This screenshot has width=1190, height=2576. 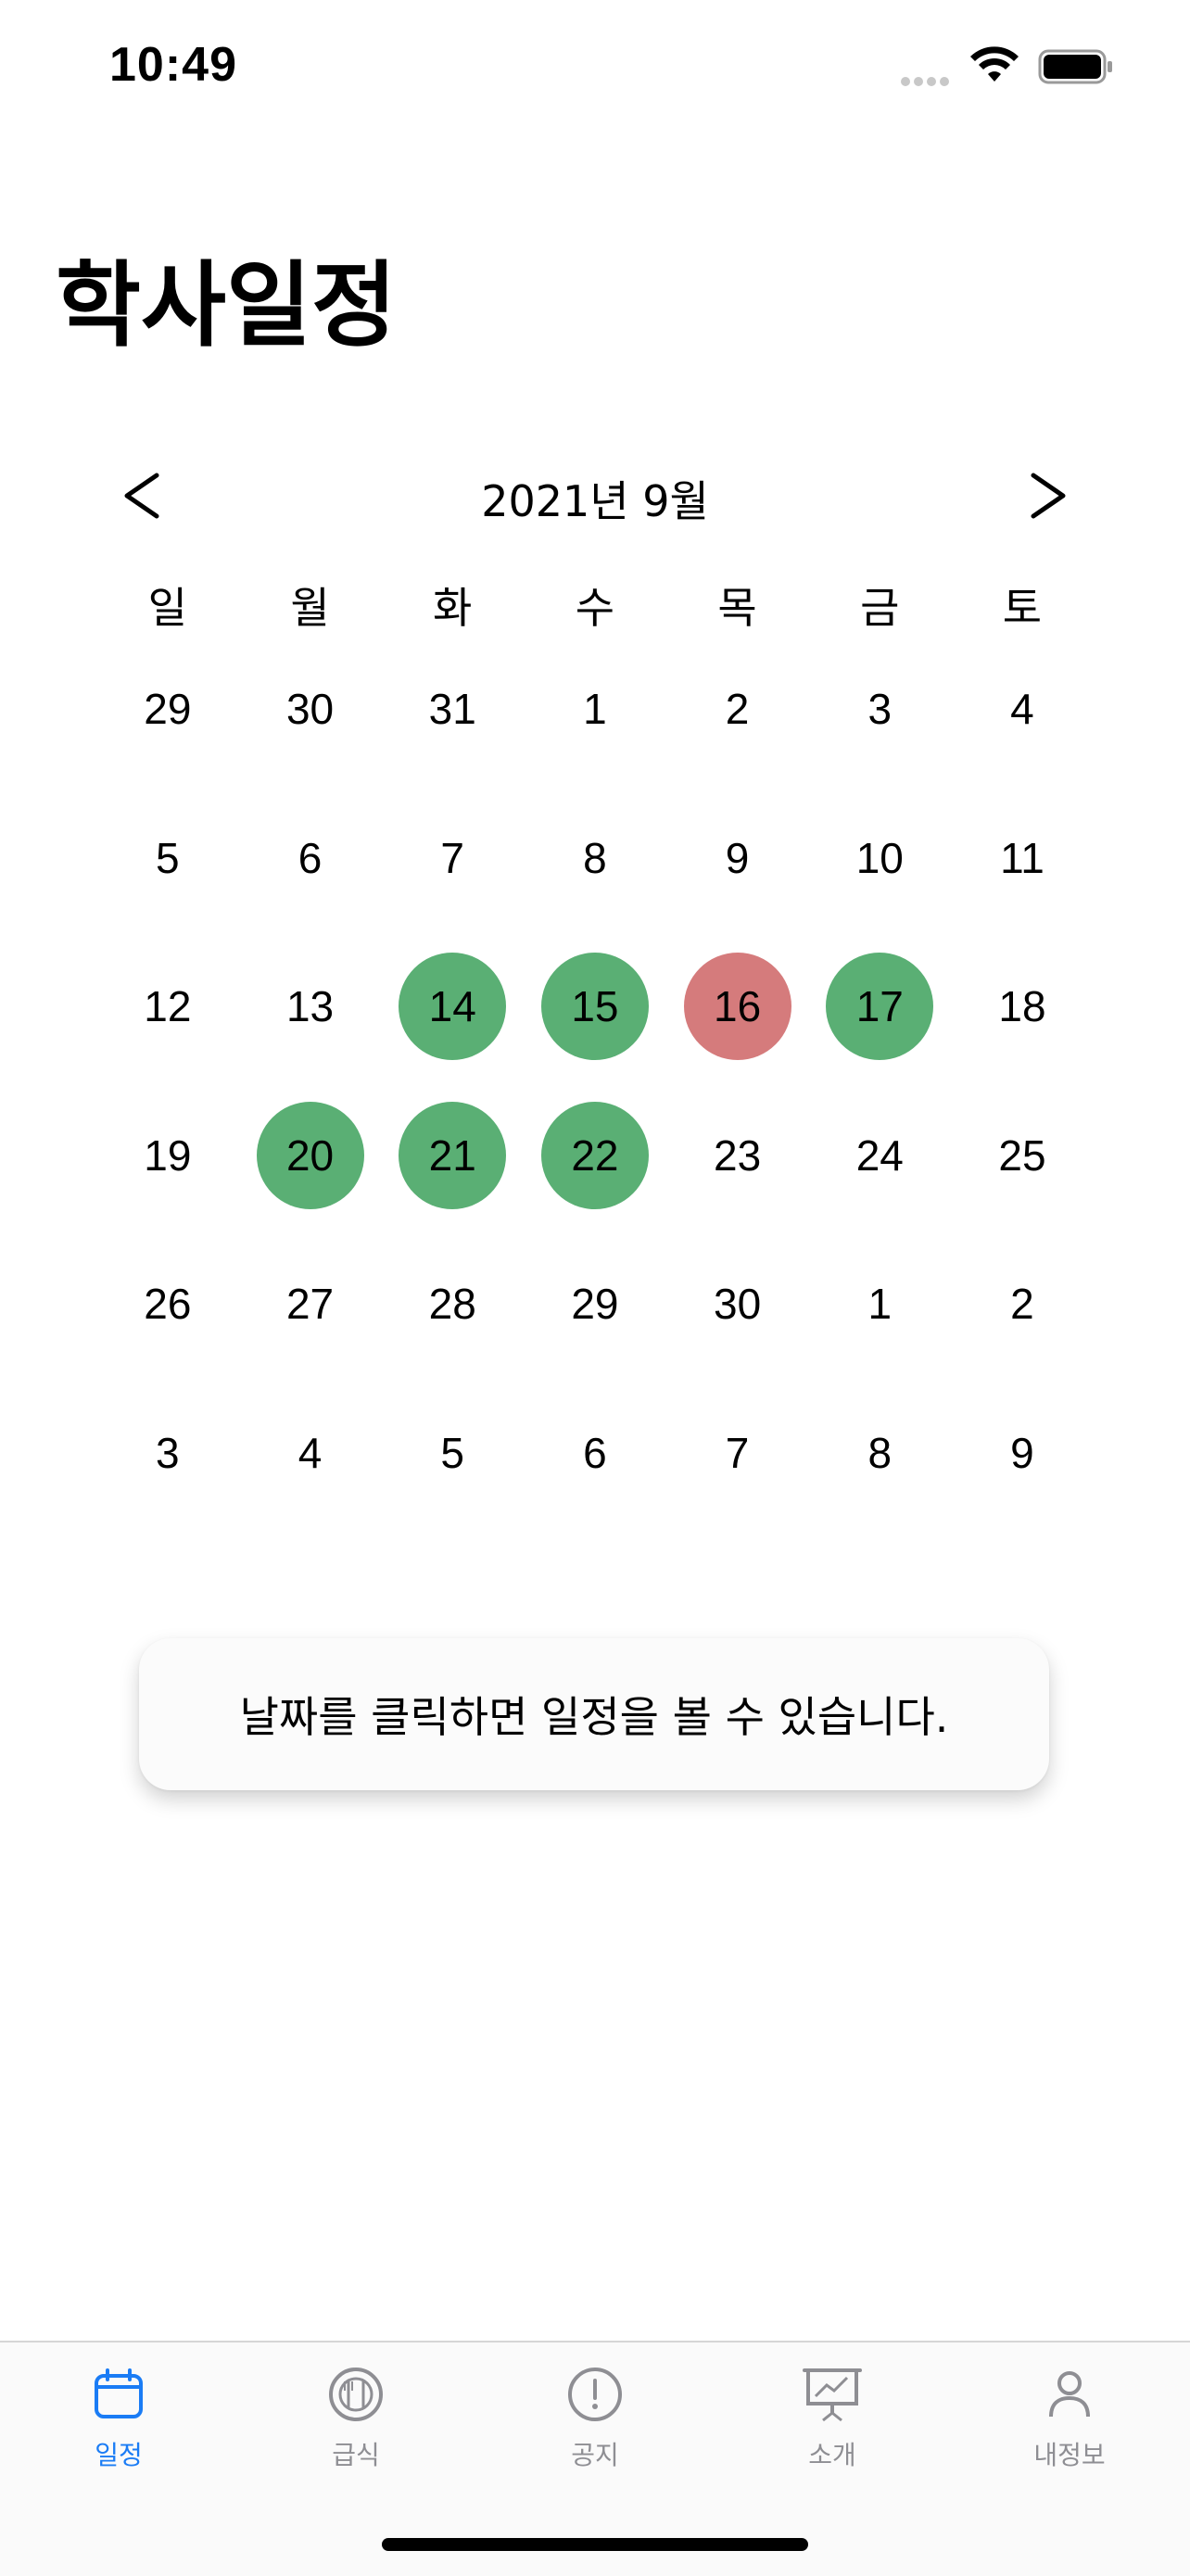 I want to click on hint-text: 날짜를 클릭하면 일정을 볼 수 있습니다., so click(x=594, y=1717).